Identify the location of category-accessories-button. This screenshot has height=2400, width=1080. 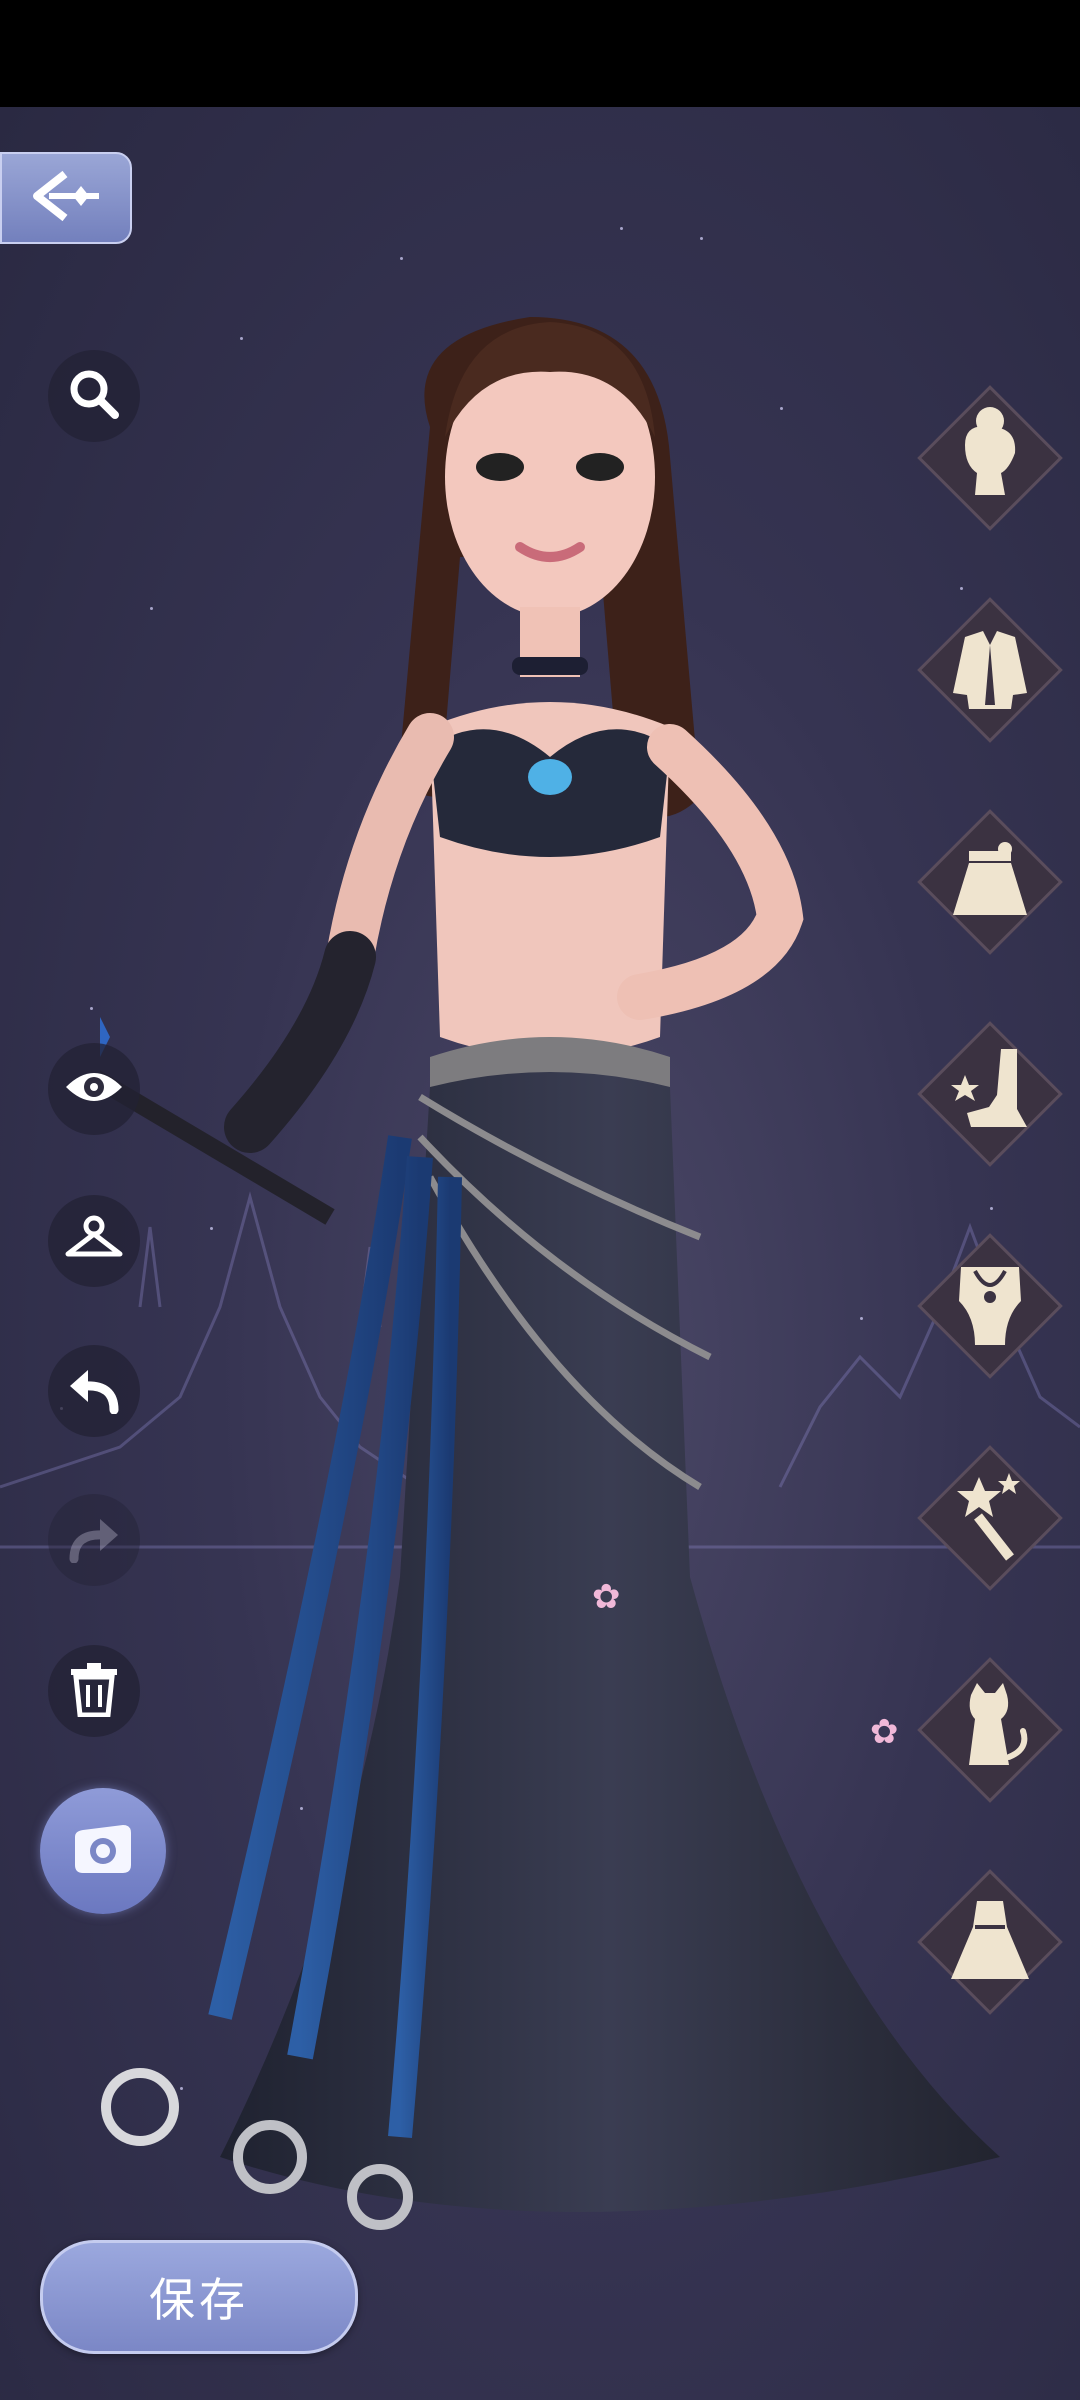
(990, 1306).